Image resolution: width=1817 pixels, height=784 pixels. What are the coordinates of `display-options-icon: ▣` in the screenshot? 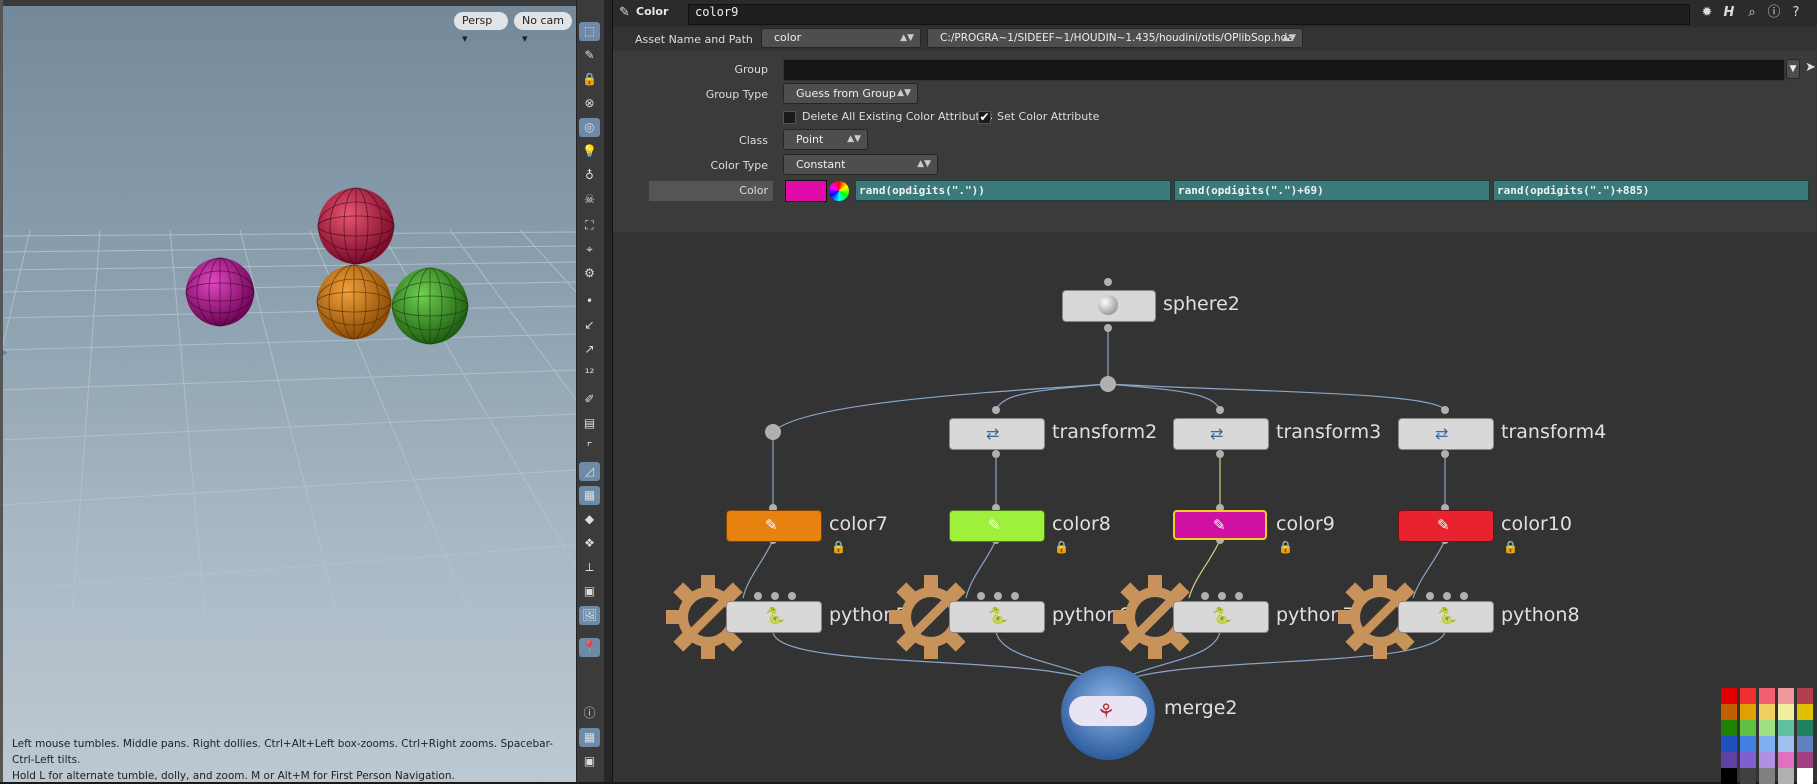 It's located at (589, 761).